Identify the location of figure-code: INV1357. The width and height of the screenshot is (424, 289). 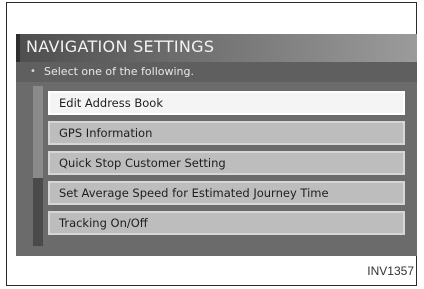
(390, 271).